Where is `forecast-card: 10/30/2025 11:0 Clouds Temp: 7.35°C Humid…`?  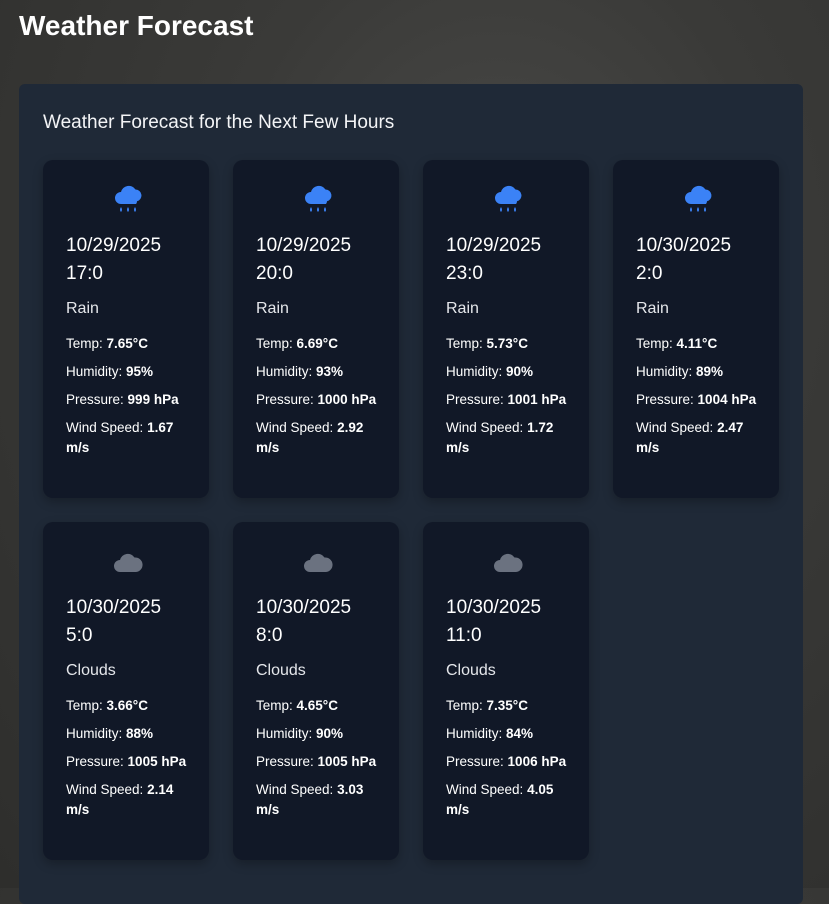
forecast-card: 10/30/2025 11:0 Clouds Temp: 7.35°C Humid… is located at coordinates (506, 691).